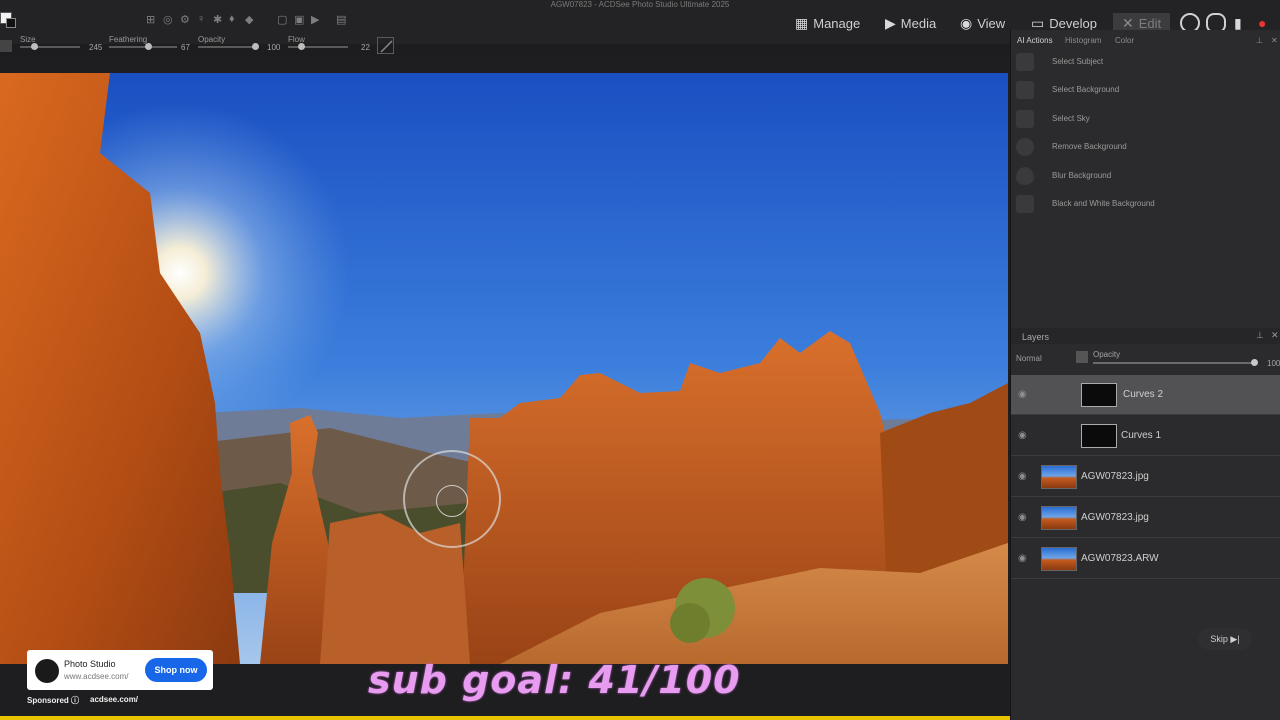  I want to click on blend-mode-select: Normal, so click(1029, 358).